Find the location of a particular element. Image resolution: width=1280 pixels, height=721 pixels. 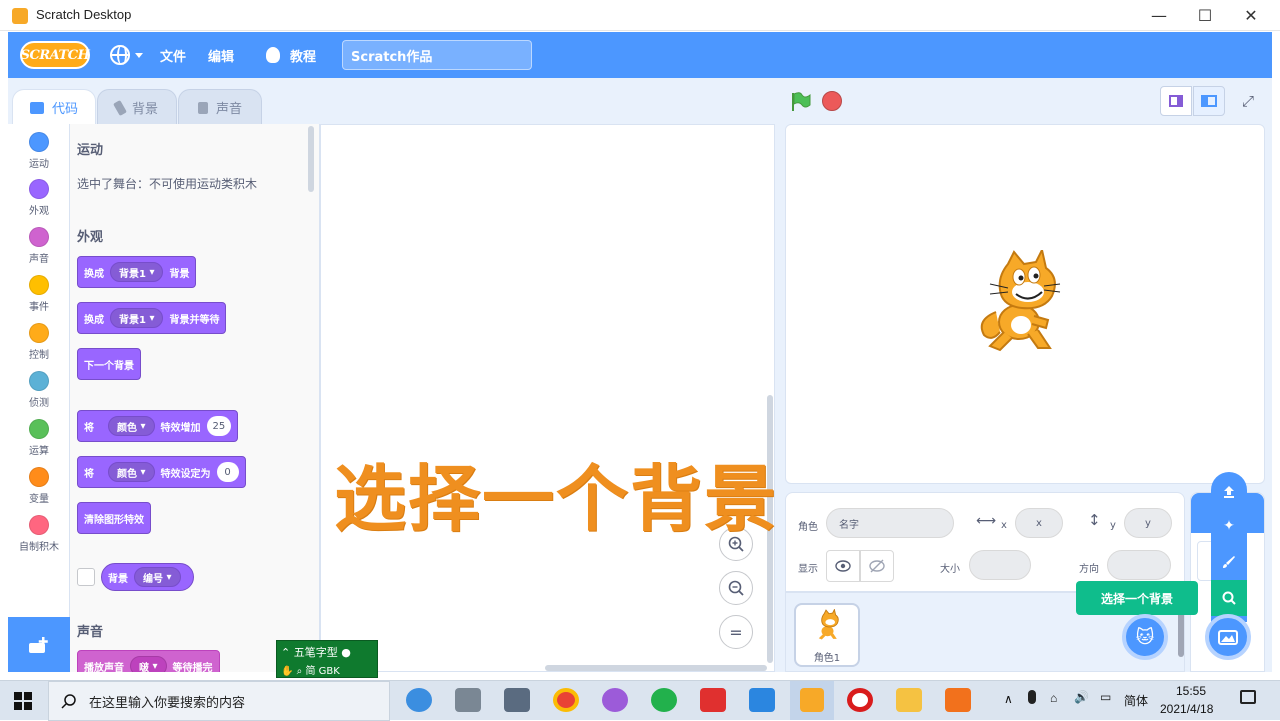

set-effect-block: 将 颜色 ▾ 特效设定为 0 is located at coordinates (161, 472).